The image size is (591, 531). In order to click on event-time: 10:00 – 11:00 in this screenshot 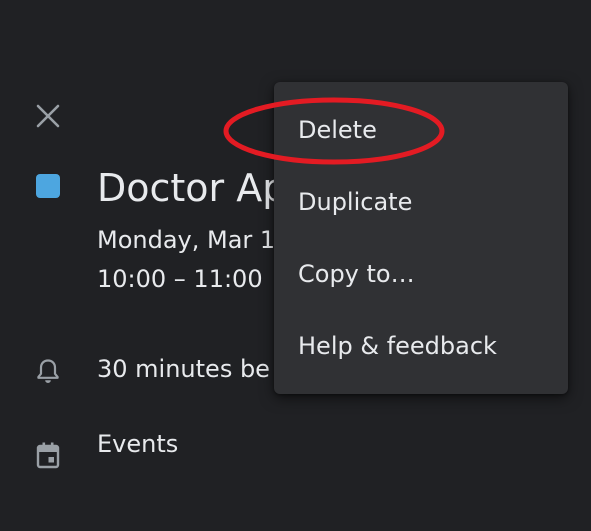, I will do `click(180, 279)`.